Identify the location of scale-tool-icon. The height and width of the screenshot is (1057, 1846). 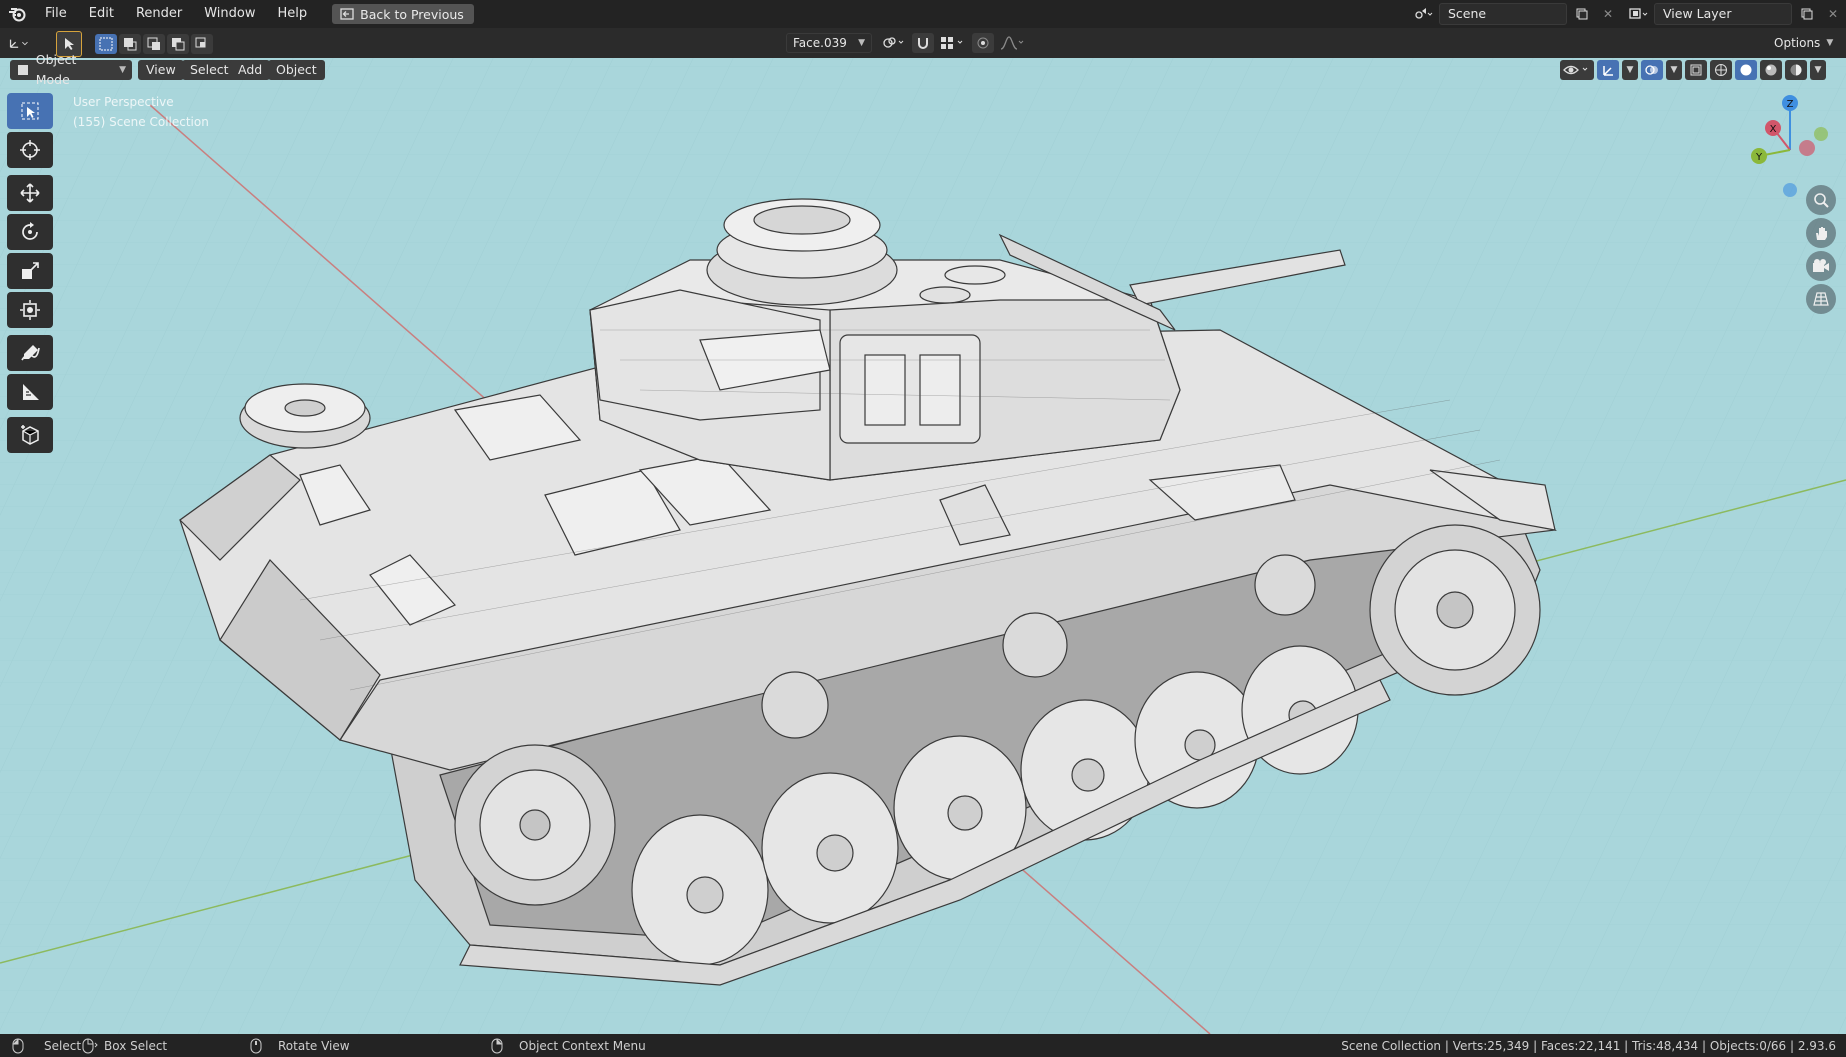
(30, 271).